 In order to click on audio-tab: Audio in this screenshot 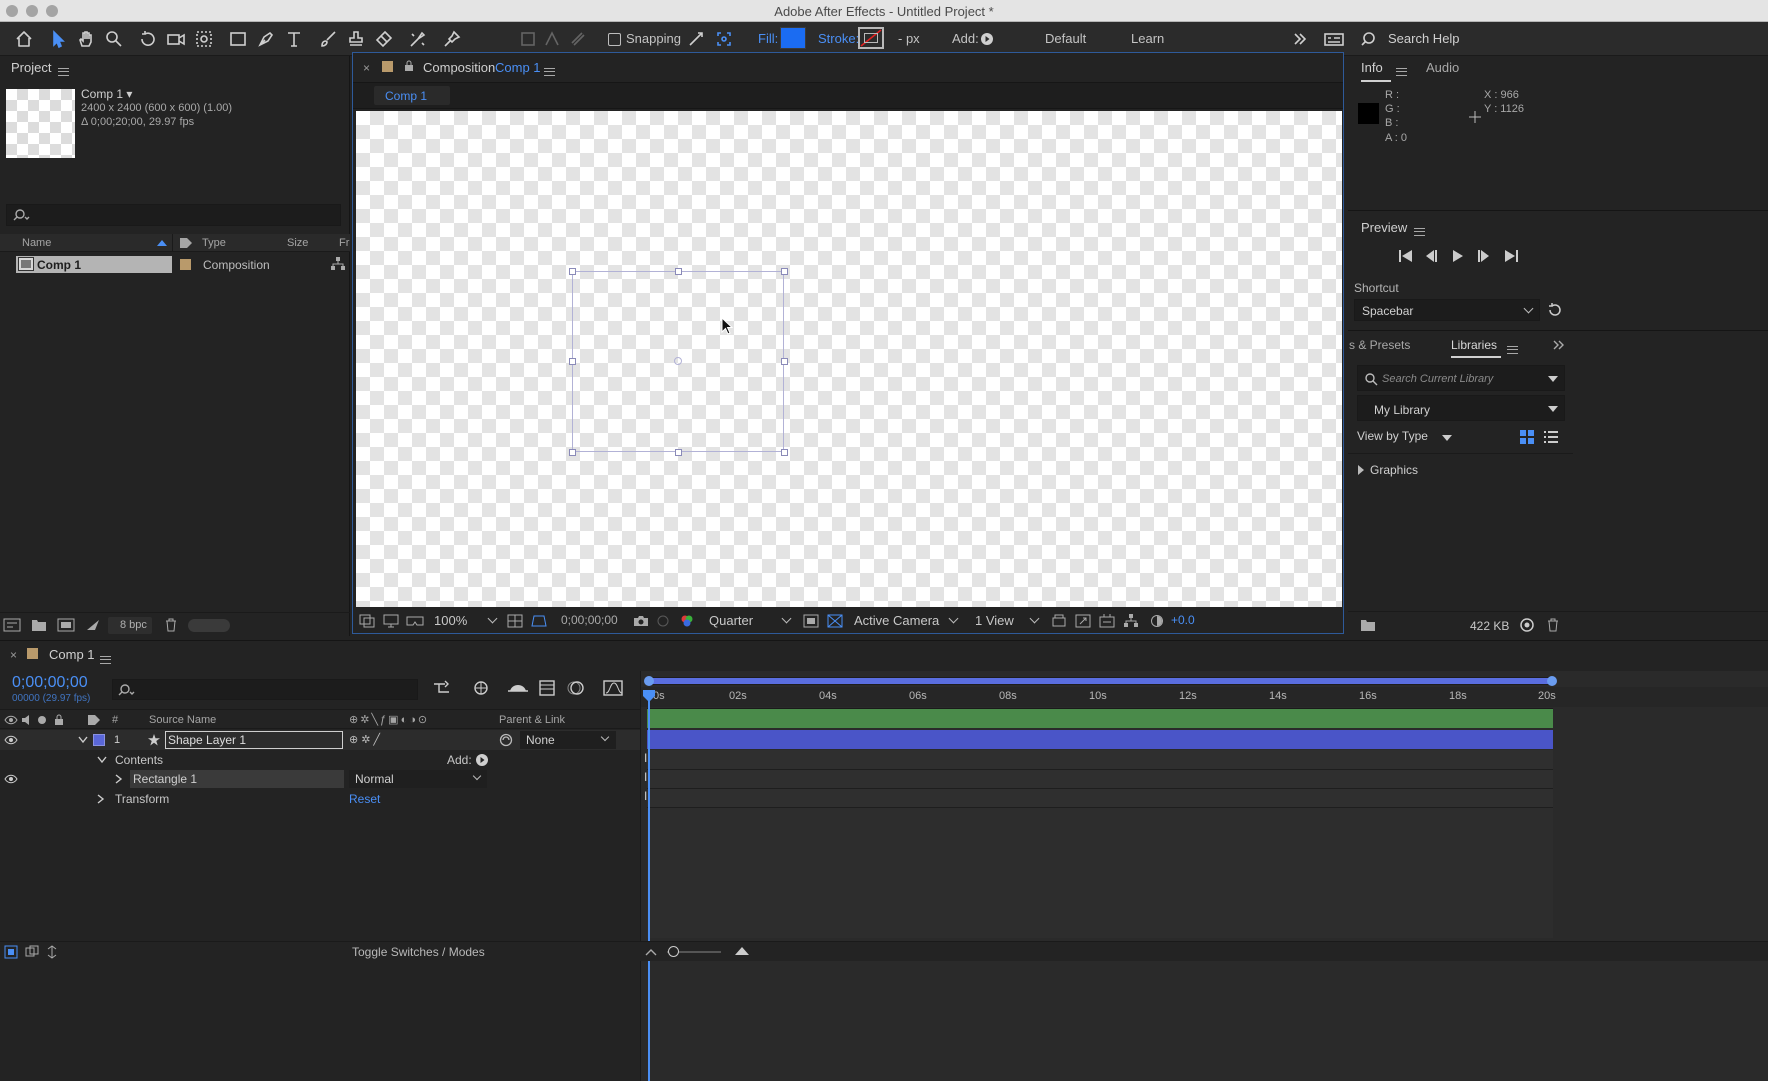, I will do `click(1442, 67)`.